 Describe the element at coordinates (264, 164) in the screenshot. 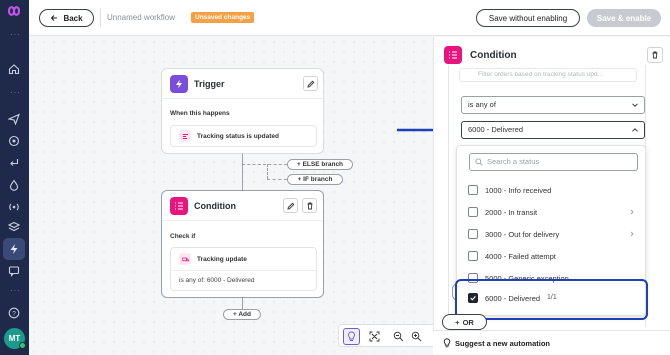

I see `else-connector` at that location.